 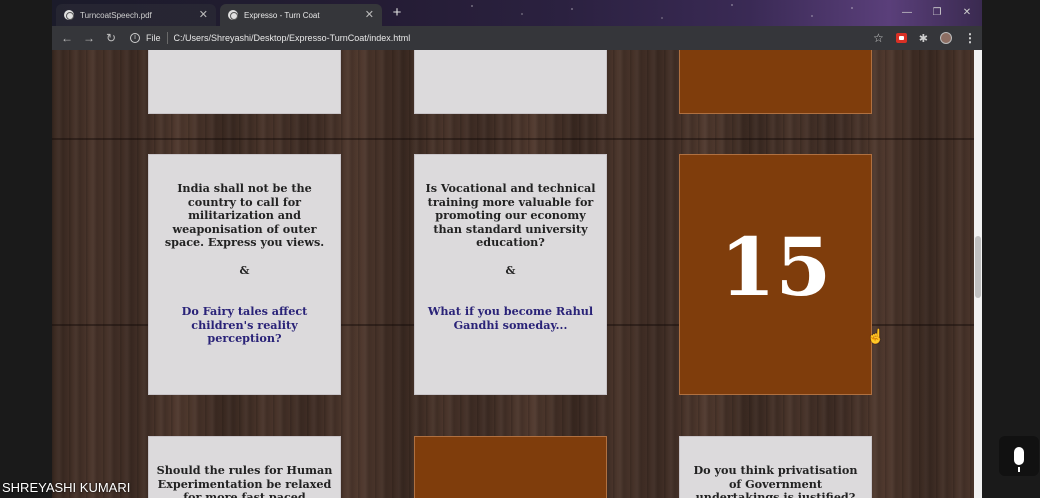 What do you see at coordinates (111, 38) in the screenshot?
I see `reload-button: ↻` at bounding box center [111, 38].